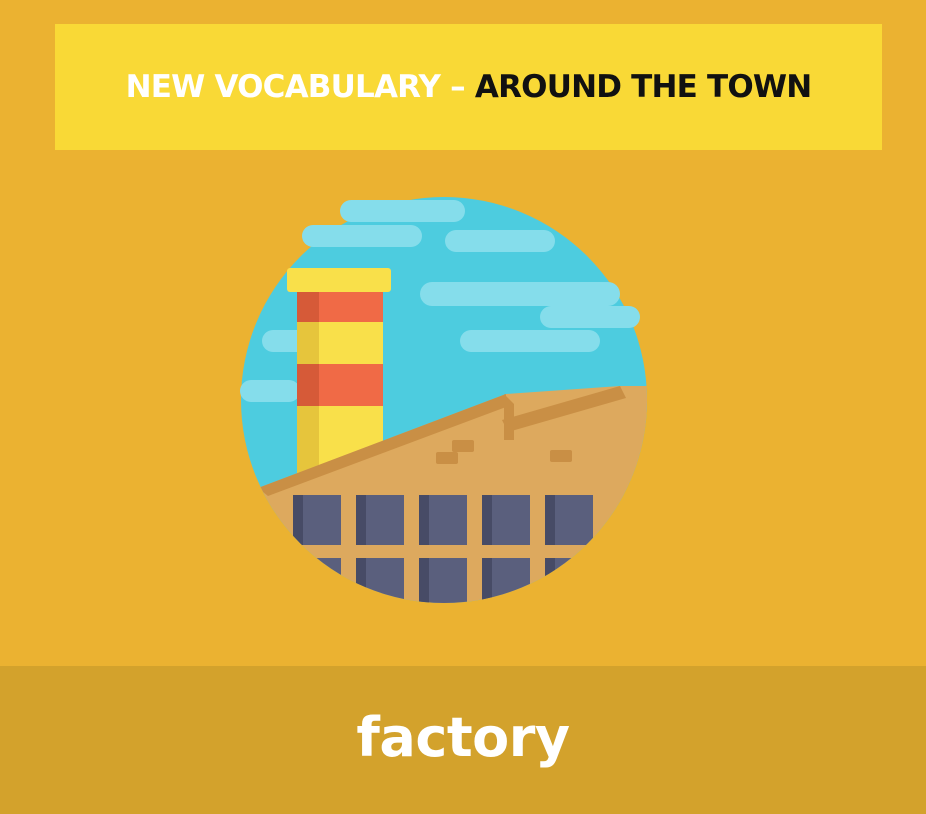  I want to click on title-banner: NEW VOCABULARY – AROUND THE TOWN, so click(468, 87).